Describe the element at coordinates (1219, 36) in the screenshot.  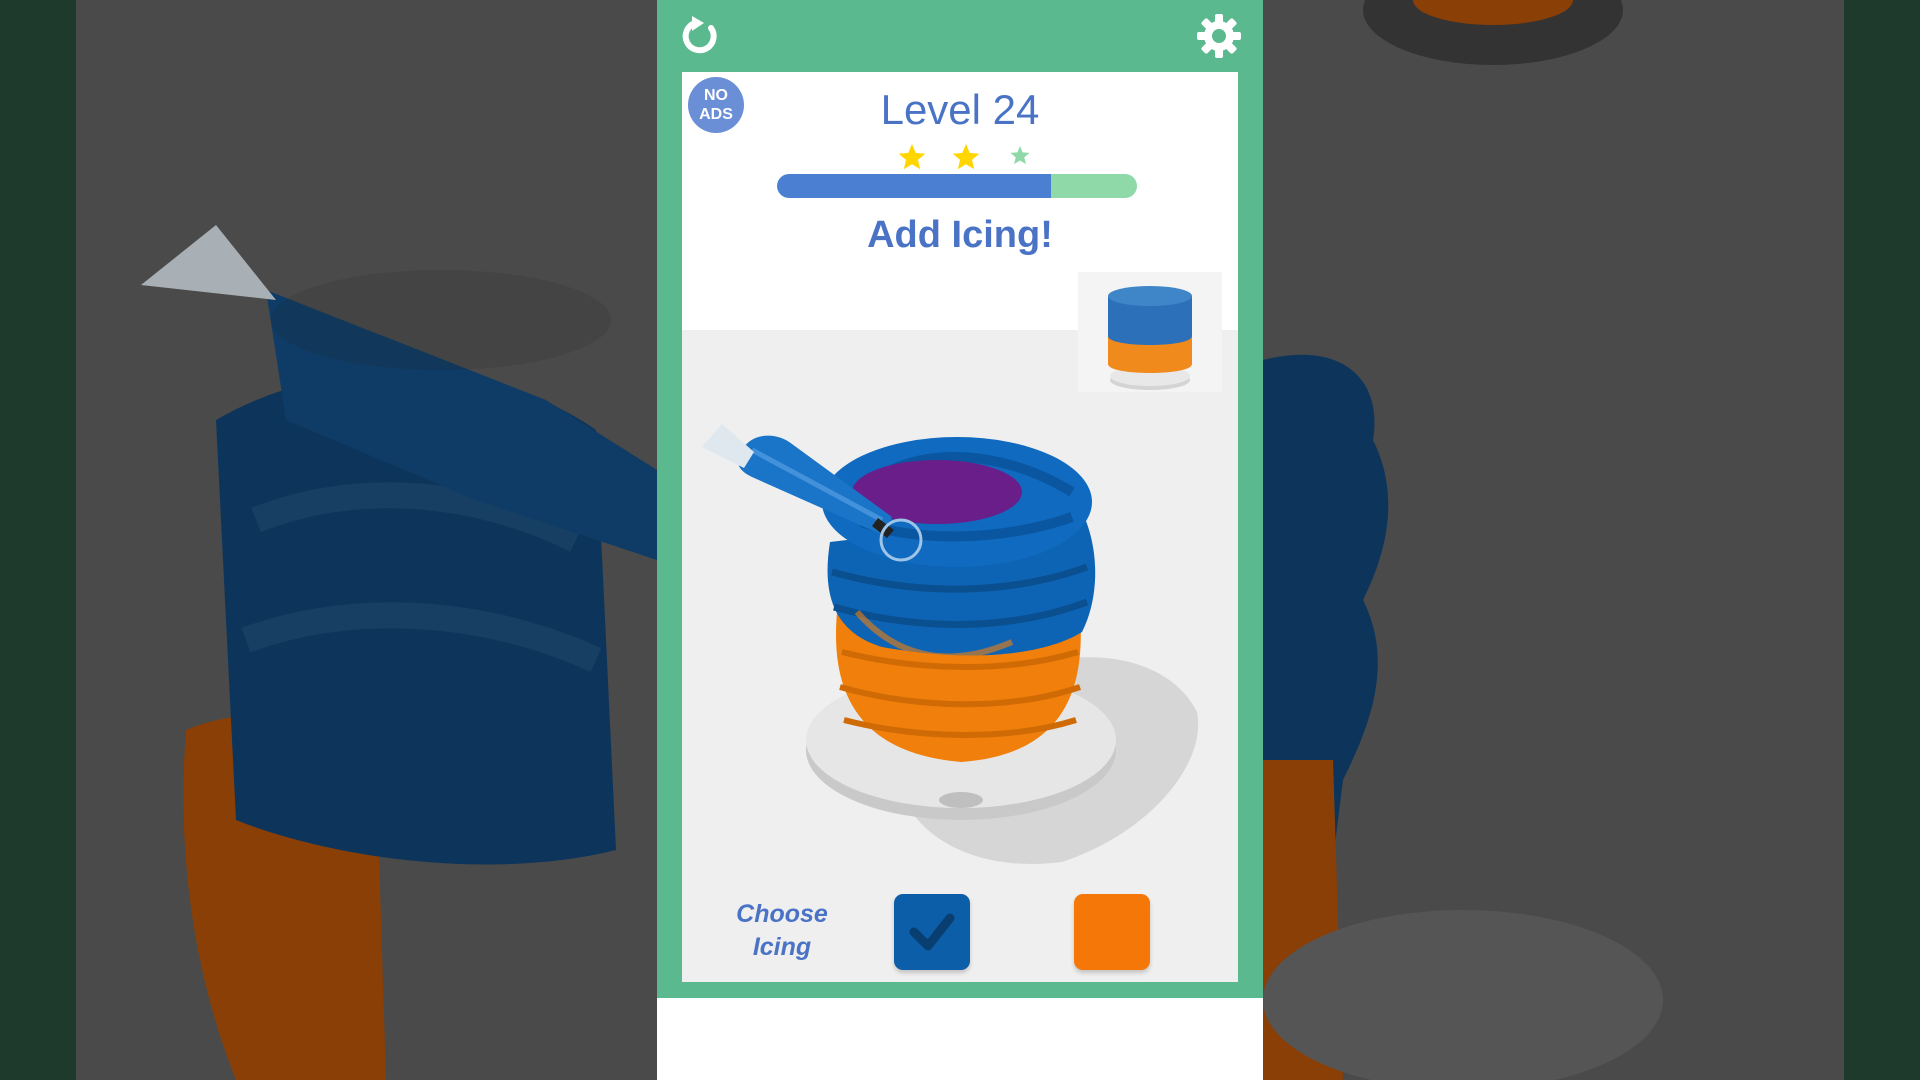
I see `gear-icon` at that location.